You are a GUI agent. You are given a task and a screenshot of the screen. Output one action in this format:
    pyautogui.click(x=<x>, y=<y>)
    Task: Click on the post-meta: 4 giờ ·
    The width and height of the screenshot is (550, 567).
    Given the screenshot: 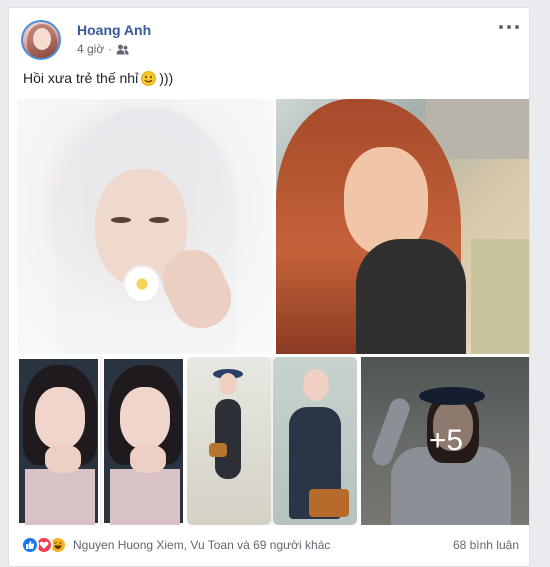 What is the action you would take?
    pyautogui.click(x=103, y=49)
    